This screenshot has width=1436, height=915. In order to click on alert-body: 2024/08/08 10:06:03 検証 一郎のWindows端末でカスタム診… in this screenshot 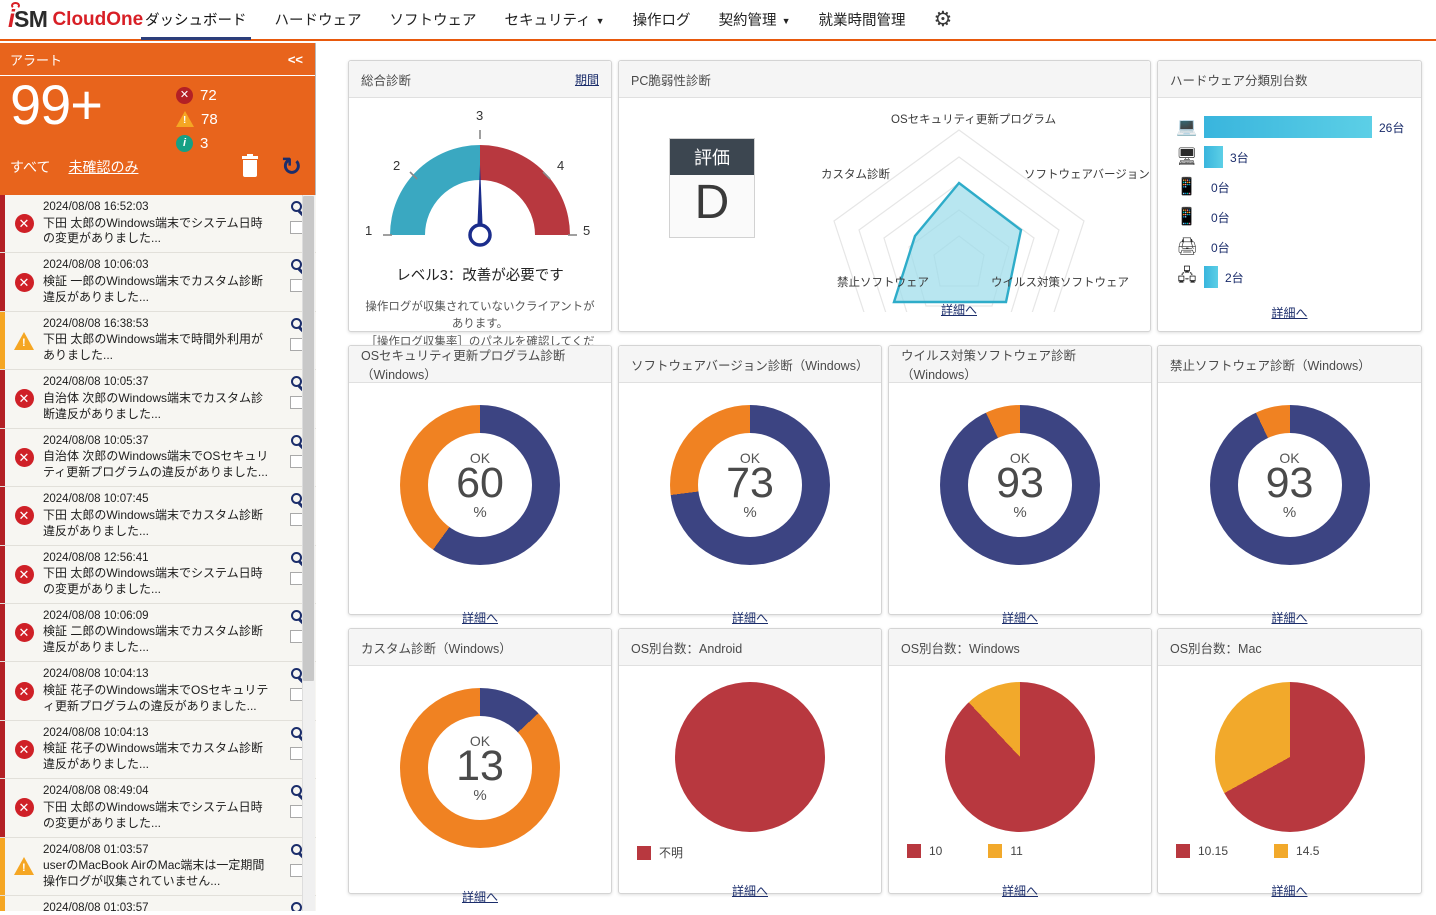, I will do `click(159, 281)`.